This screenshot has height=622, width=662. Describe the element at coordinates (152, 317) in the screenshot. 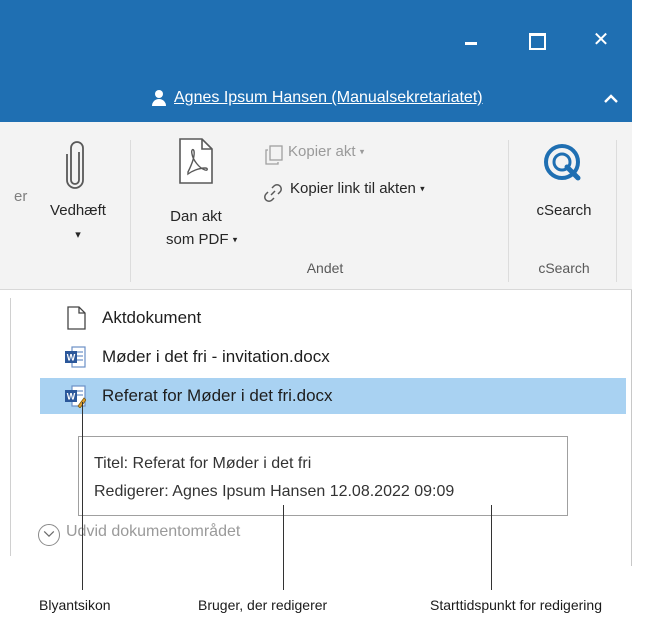

I see `document-label: Aktdokument` at that location.